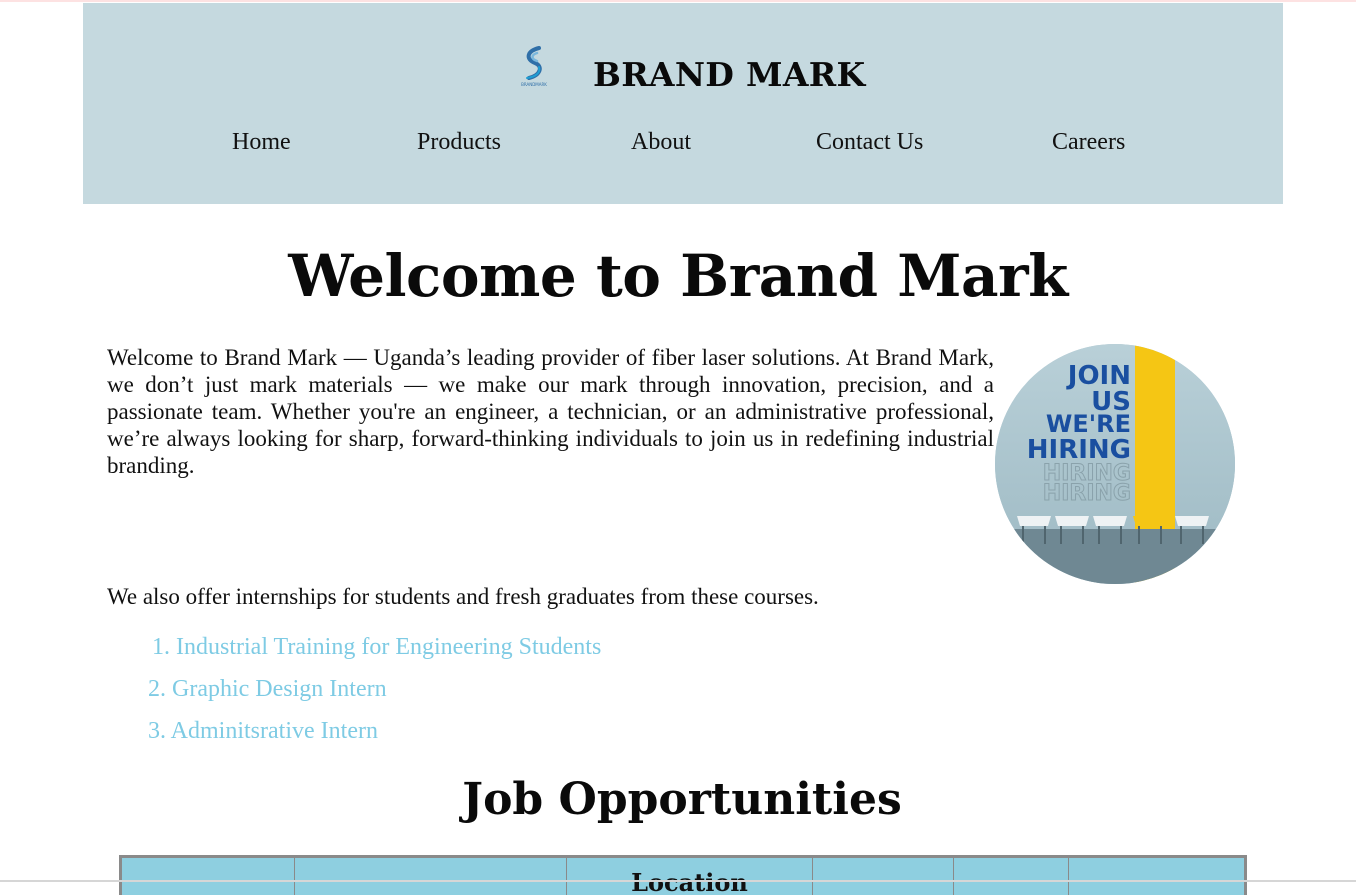 The height and width of the screenshot is (895, 1356). I want to click on brand-logo-icon: BRANDMARK, so click(534, 67).